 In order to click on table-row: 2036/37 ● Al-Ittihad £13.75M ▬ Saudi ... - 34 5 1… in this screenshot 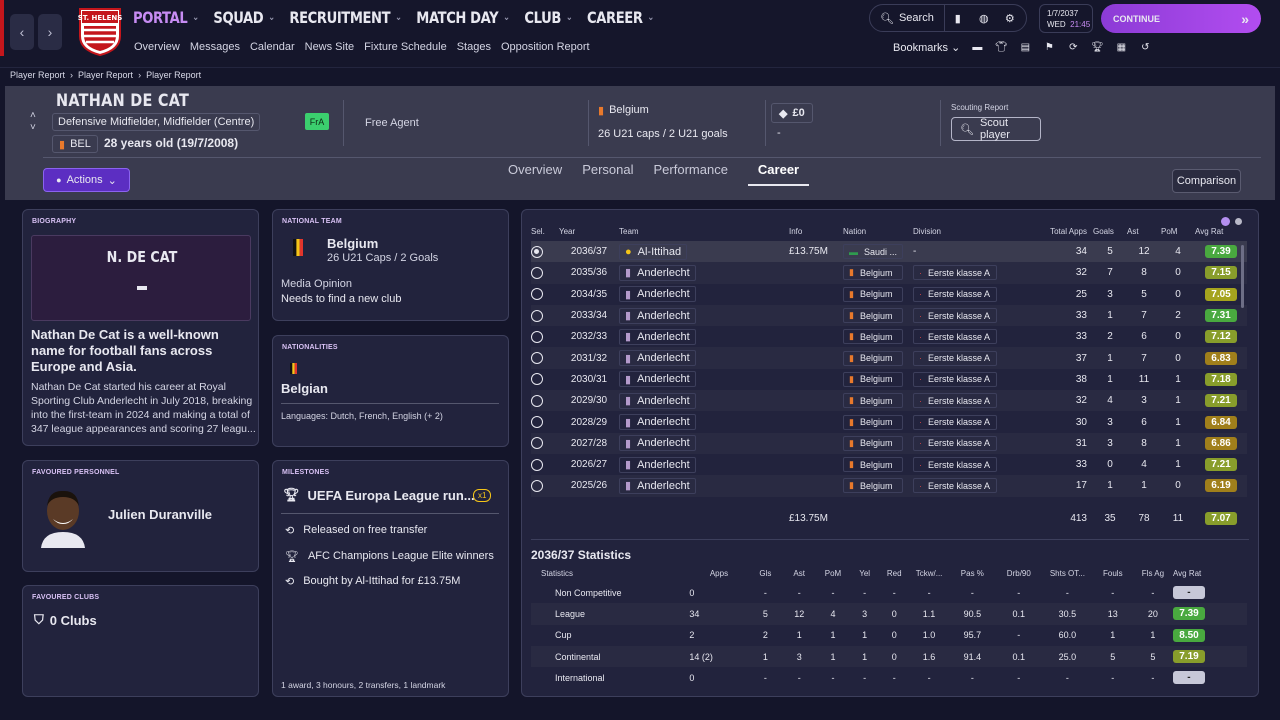, I will do `click(889, 252)`.